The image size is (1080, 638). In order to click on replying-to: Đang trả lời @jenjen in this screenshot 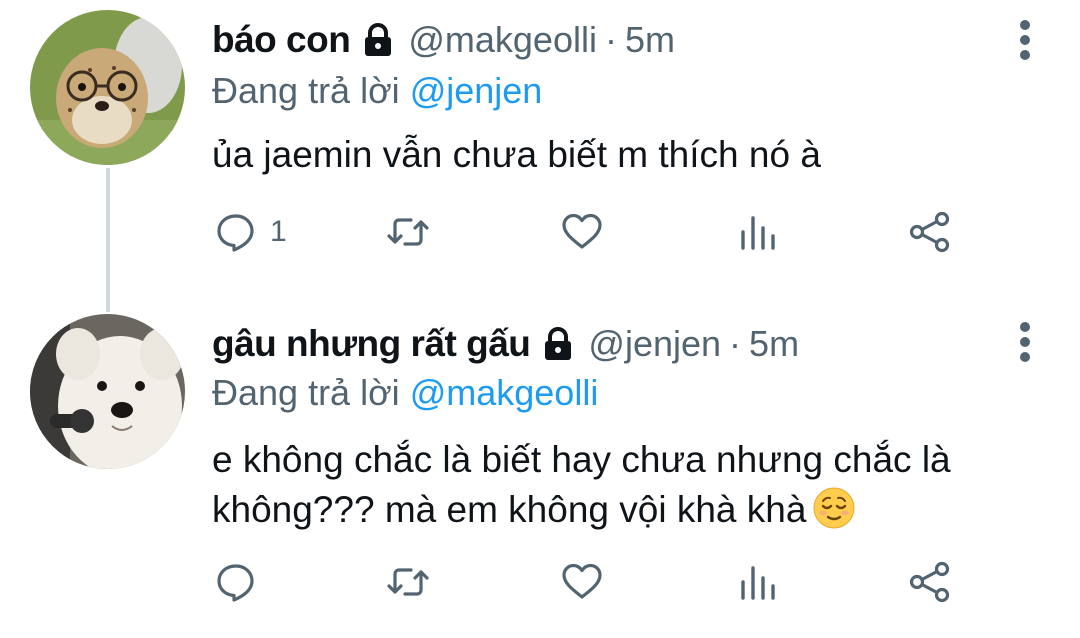, I will do `click(377, 91)`.